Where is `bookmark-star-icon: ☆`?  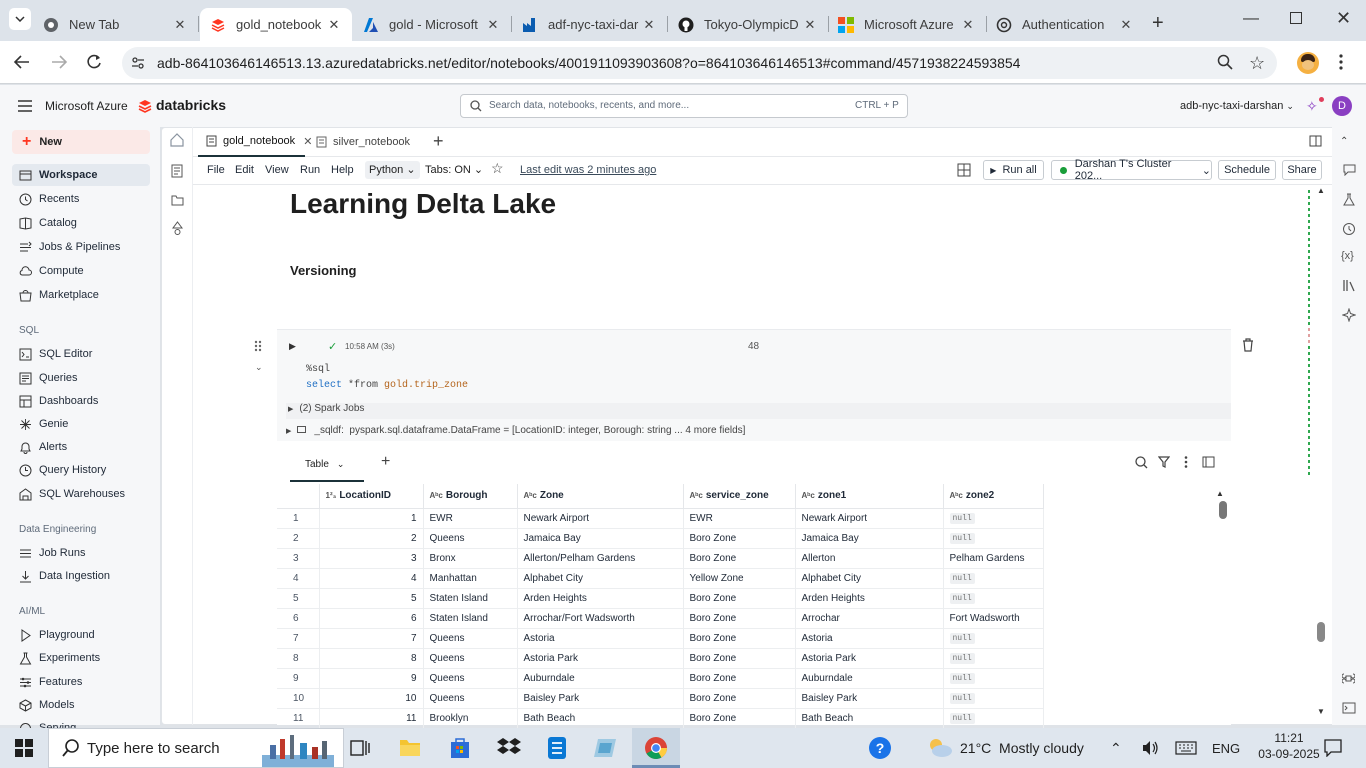 bookmark-star-icon: ☆ is located at coordinates (1257, 63).